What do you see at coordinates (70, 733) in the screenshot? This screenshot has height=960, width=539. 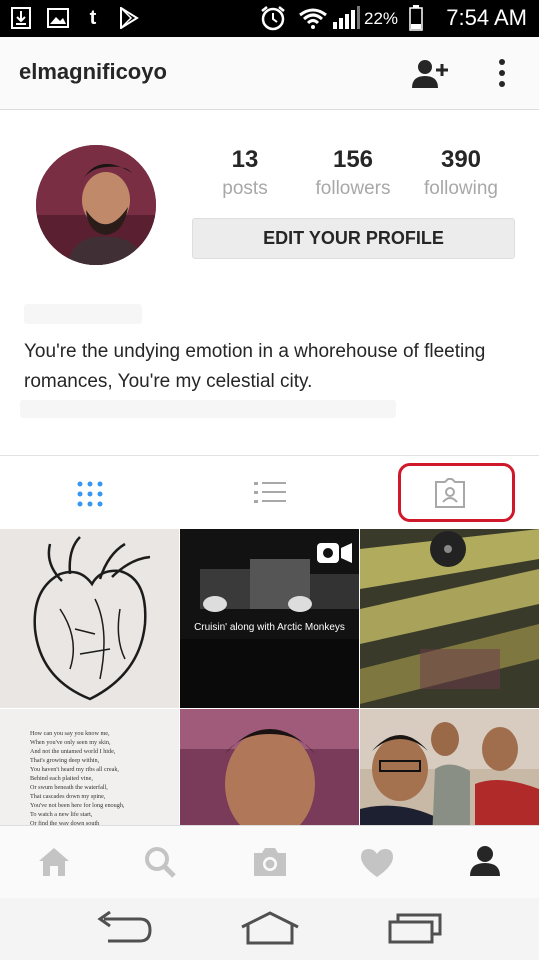 I see `poem-line: How can you say you know me,` at bounding box center [70, 733].